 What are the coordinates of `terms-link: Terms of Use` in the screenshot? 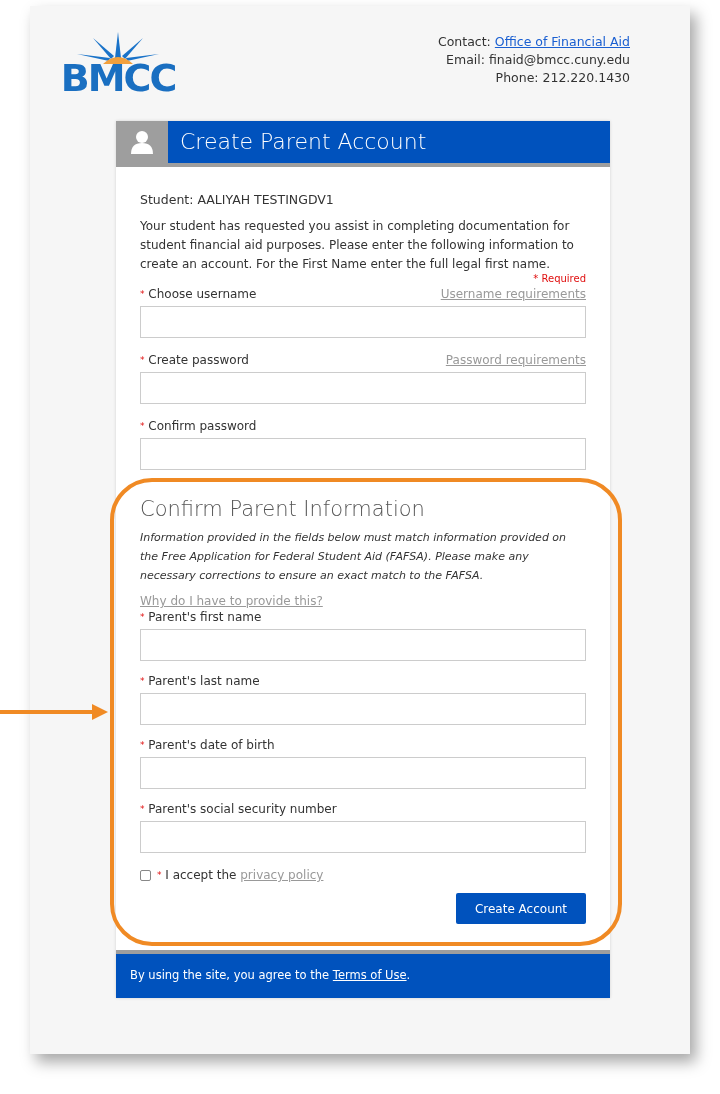 It's located at (369, 975).